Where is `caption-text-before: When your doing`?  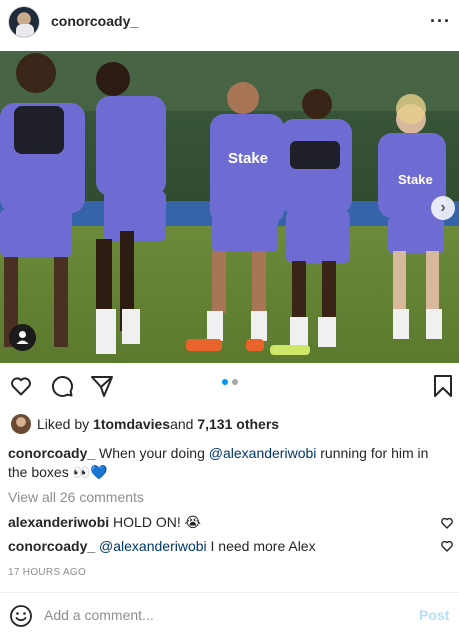 caption-text-before: When your doing is located at coordinates (152, 453).